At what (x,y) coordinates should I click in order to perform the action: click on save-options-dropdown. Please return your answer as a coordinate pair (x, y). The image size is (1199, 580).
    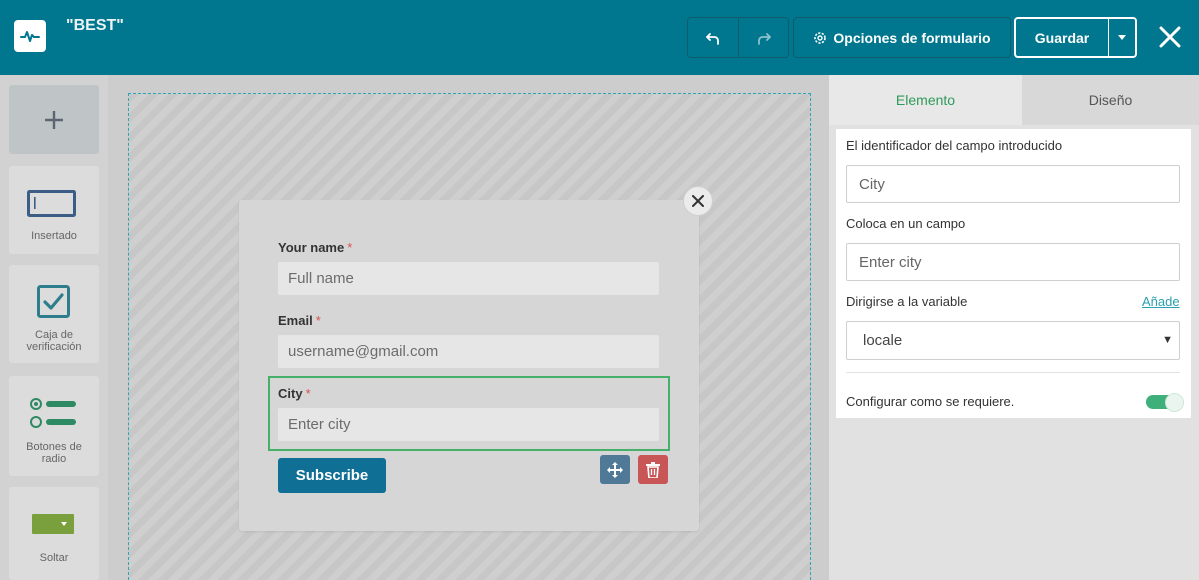
    Looking at the image, I should click on (1121, 37).